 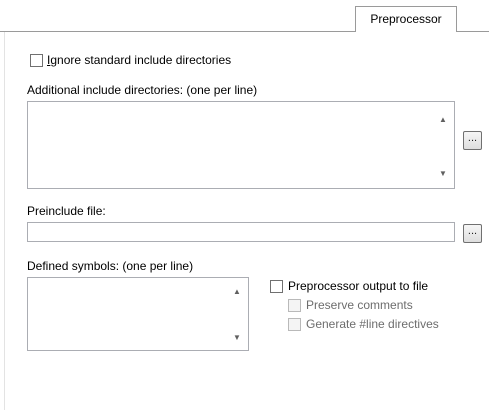 What do you see at coordinates (294, 305) in the screenshot?
I see `preserve-comments-checkbox` at bounding box center [294, 305].